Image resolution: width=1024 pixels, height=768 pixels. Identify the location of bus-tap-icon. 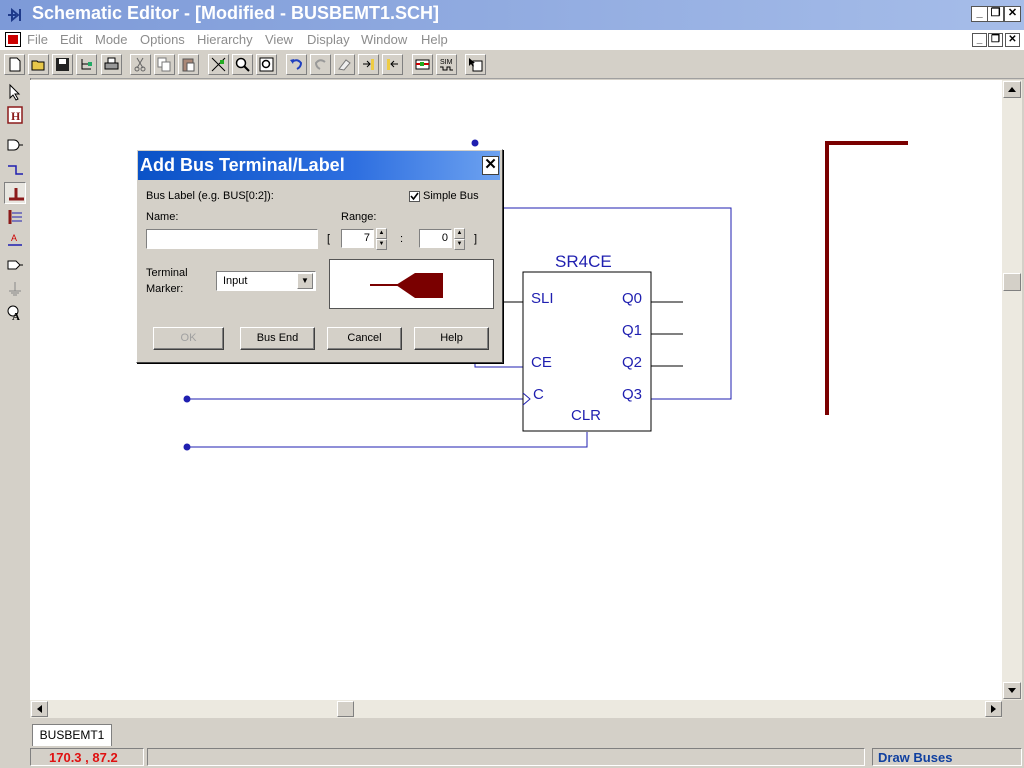
(15, 217).